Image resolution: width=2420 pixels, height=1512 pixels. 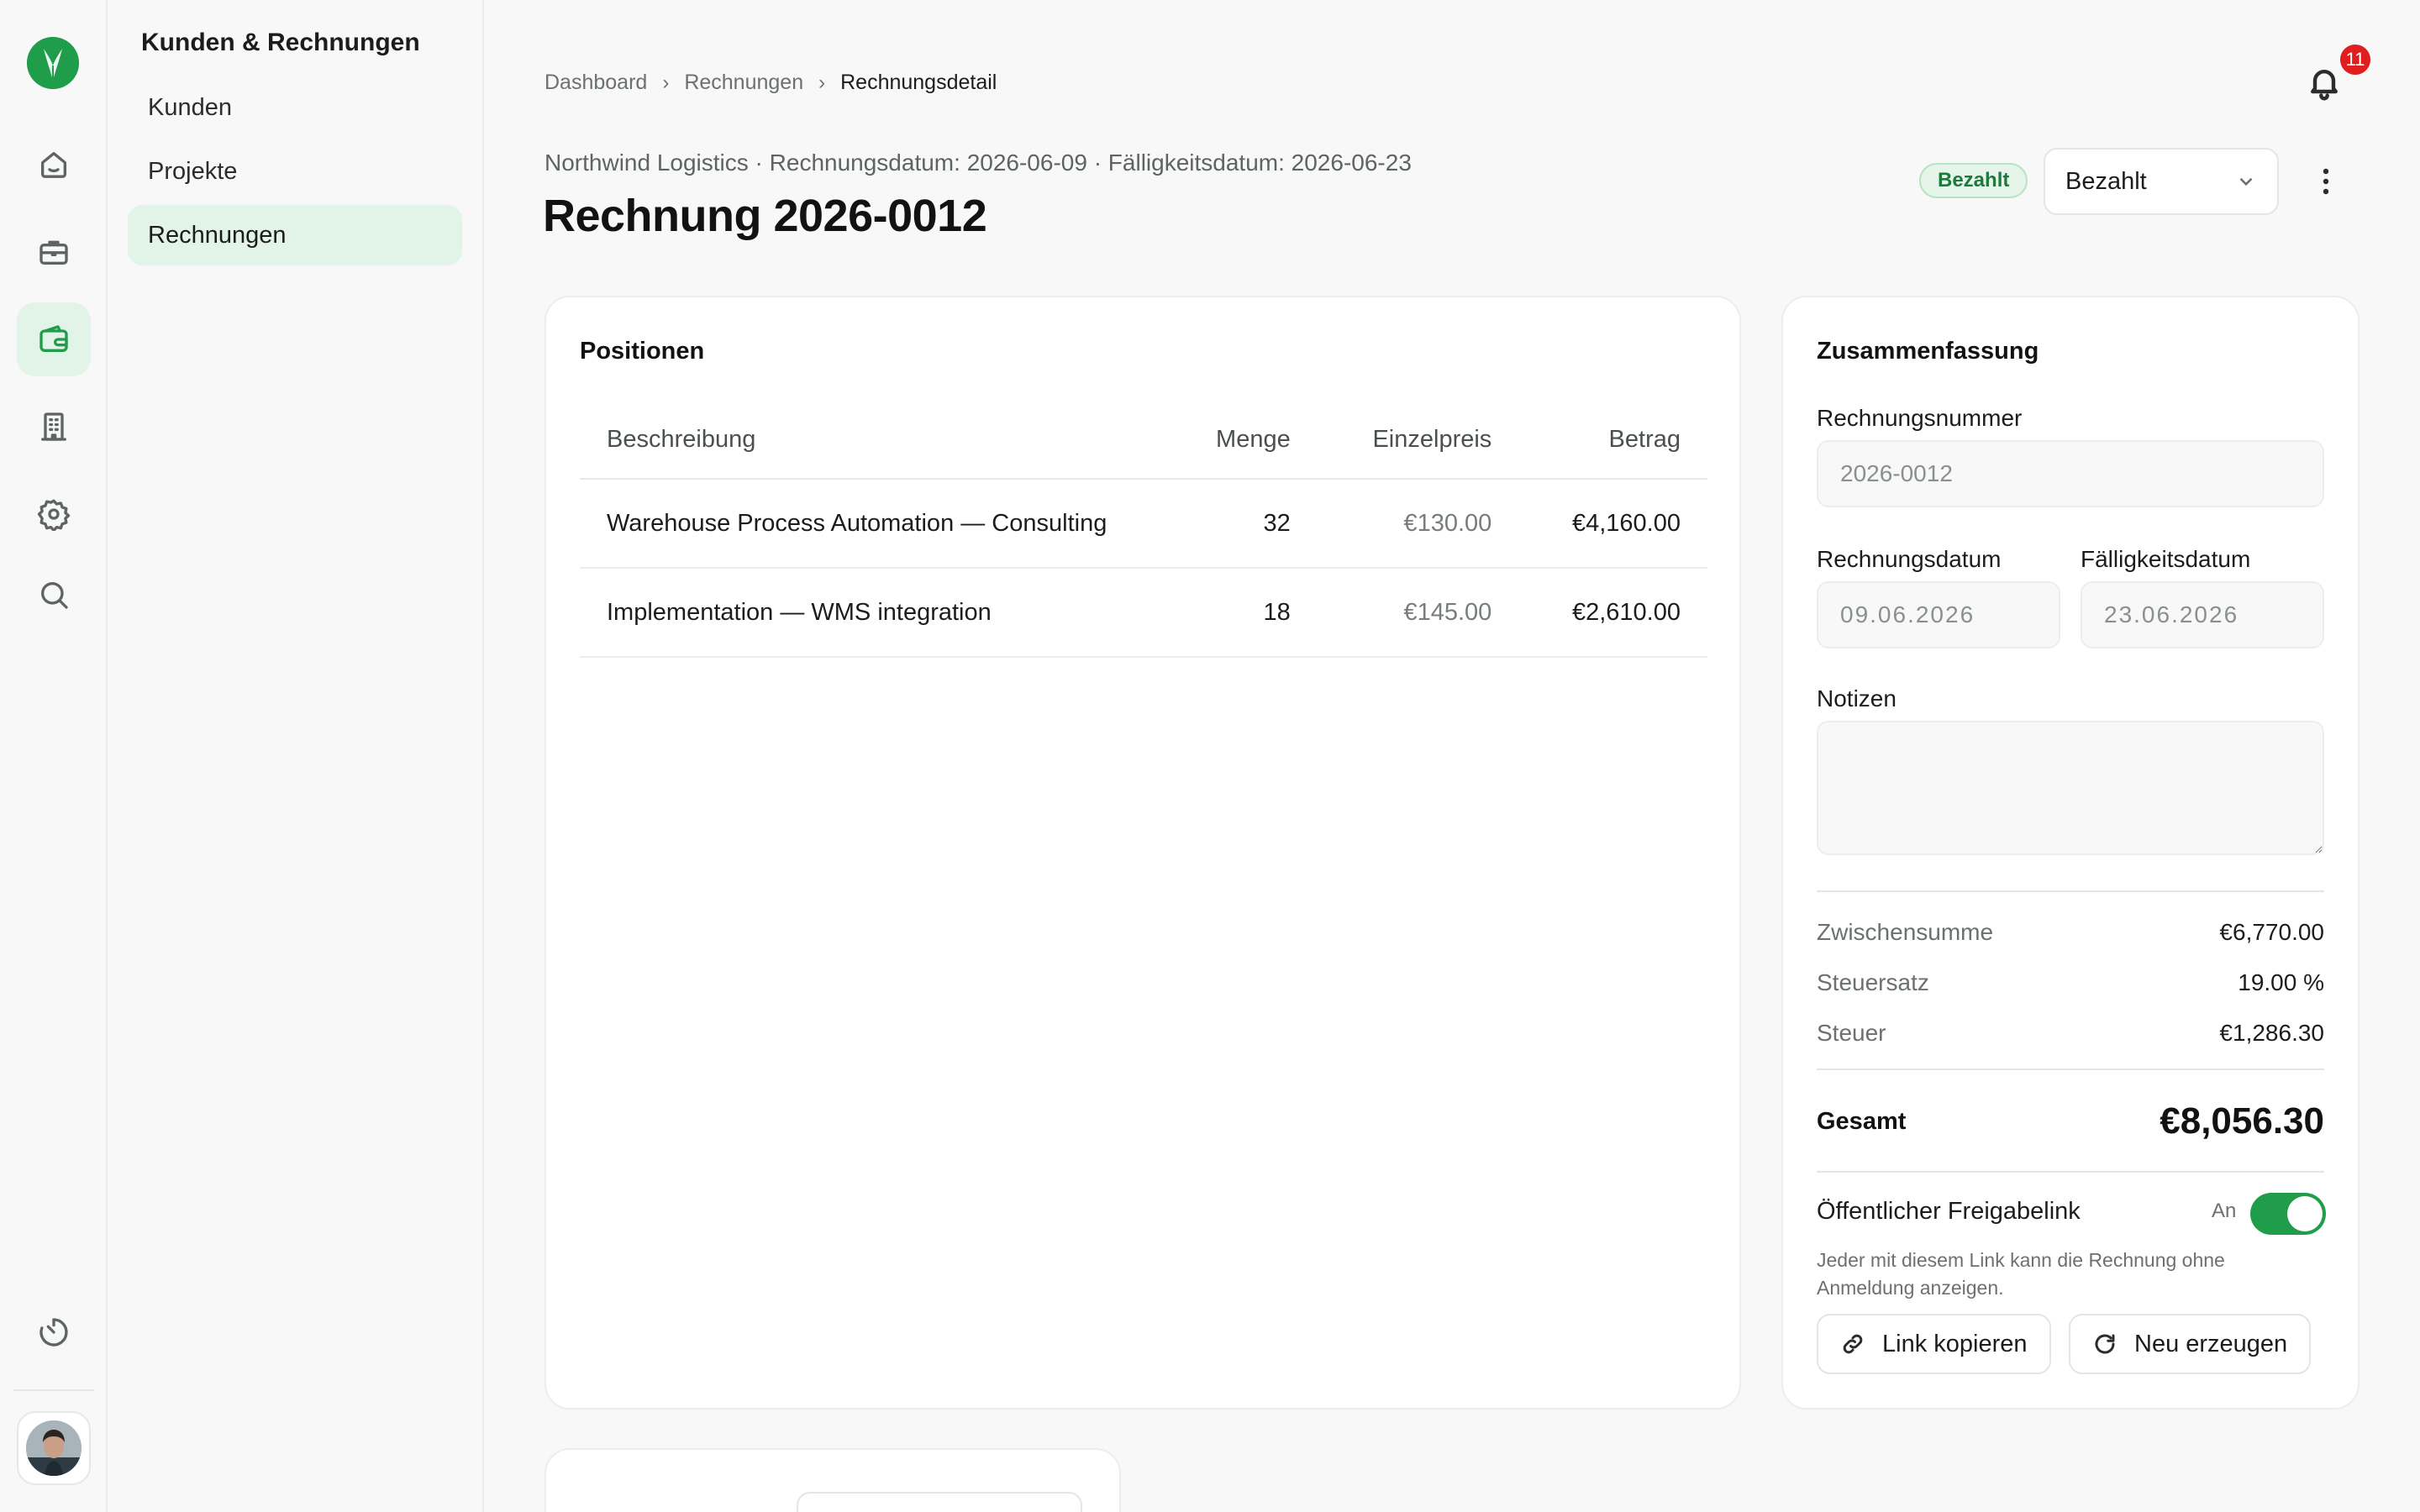 I want to click on sidebar-item-kunden: Kunden, so click(x=295, y=107).